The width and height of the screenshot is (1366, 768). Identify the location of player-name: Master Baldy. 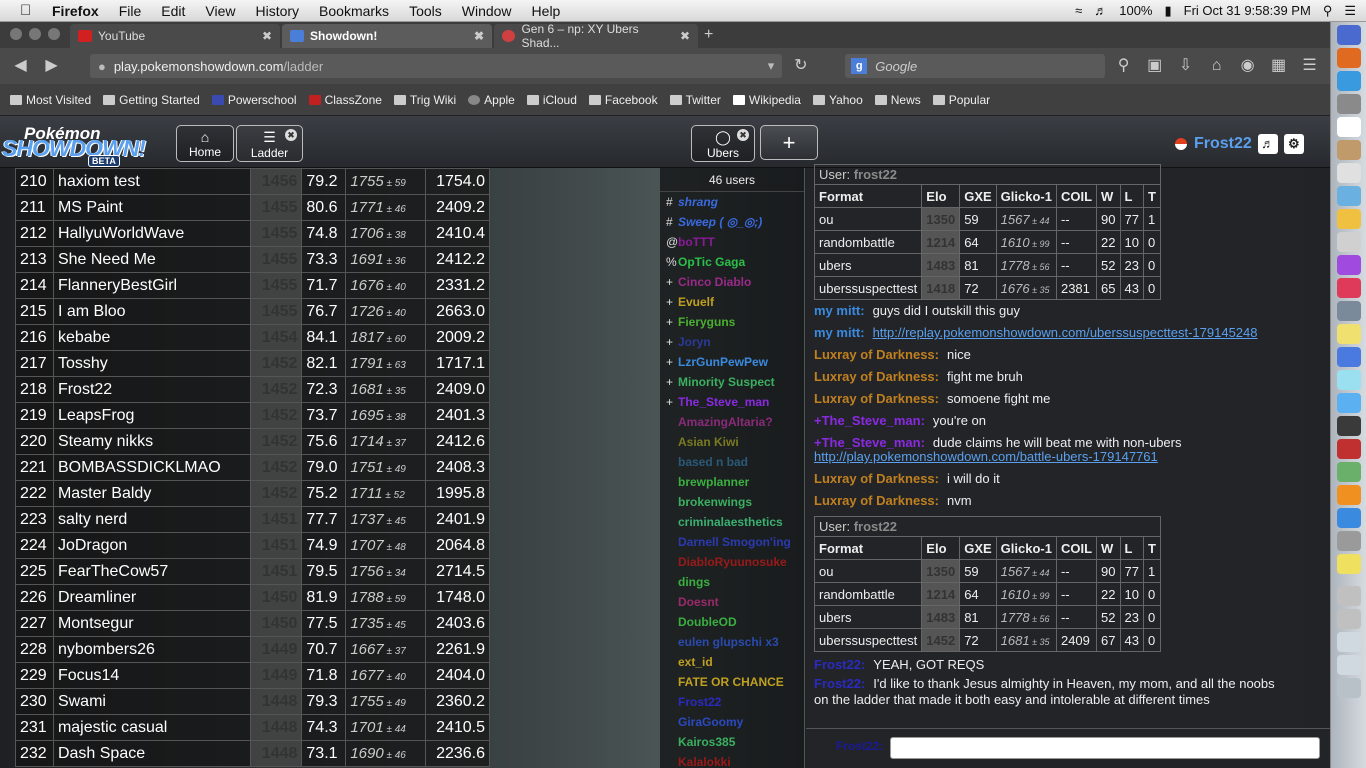
(151, 493).